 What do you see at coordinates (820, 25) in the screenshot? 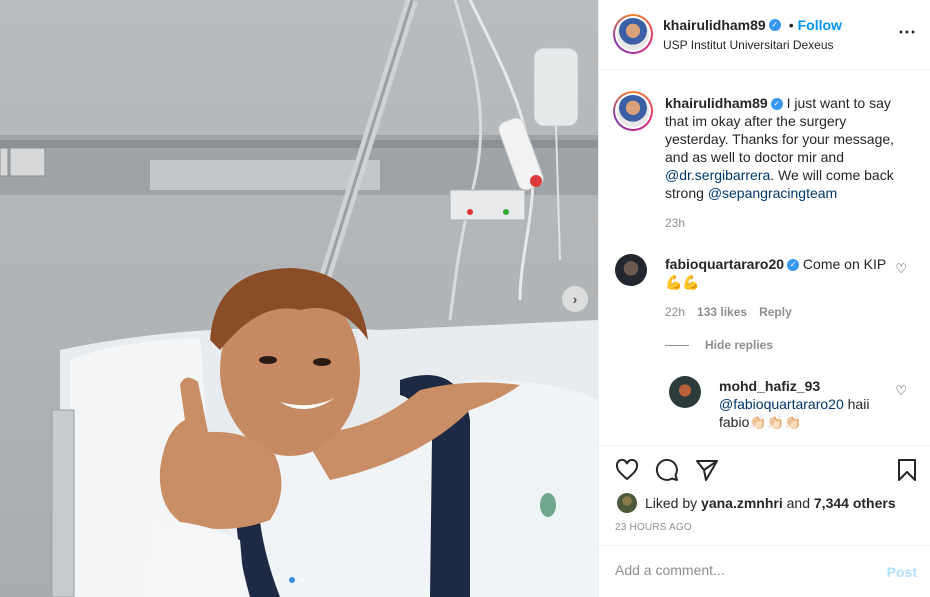
I see `follow-button: Follow` at bounding box center [820, 25].